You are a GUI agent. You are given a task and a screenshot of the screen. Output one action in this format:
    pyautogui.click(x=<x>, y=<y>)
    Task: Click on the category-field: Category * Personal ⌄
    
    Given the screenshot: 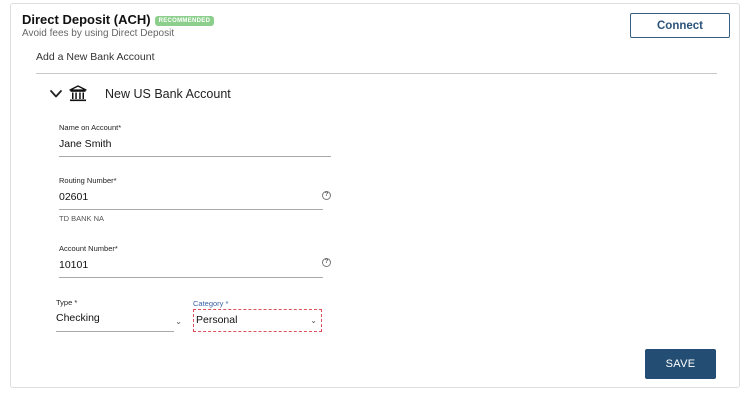 What is the action you would take?
    pyautogui.click(x=257, y=315)
    